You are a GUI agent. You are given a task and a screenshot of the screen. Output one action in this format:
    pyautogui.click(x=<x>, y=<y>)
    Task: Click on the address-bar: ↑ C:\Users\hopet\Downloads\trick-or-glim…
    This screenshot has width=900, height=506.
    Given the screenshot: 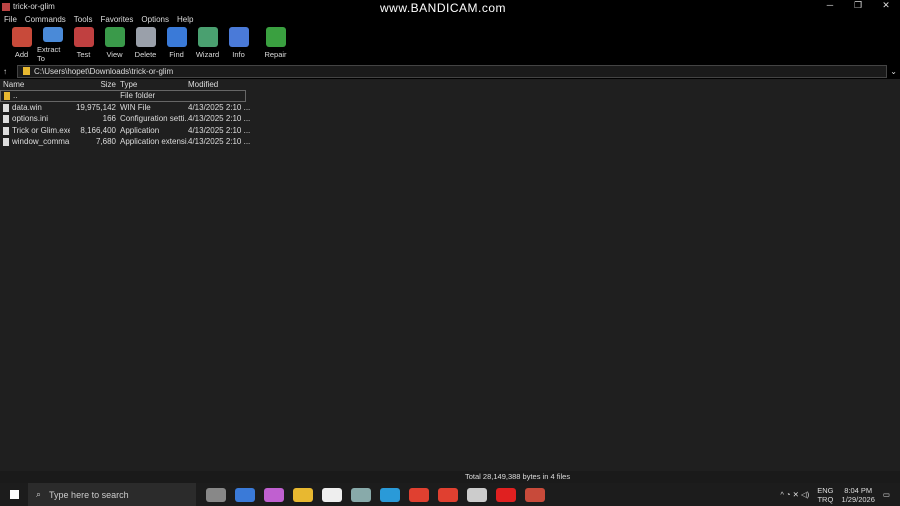 What is the action you would take?
    pyautogui.click(x=450, y=71)
    